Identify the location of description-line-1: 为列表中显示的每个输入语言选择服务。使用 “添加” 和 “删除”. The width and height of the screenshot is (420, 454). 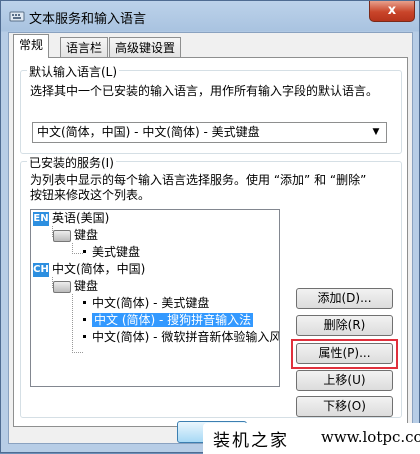
(198, 180).